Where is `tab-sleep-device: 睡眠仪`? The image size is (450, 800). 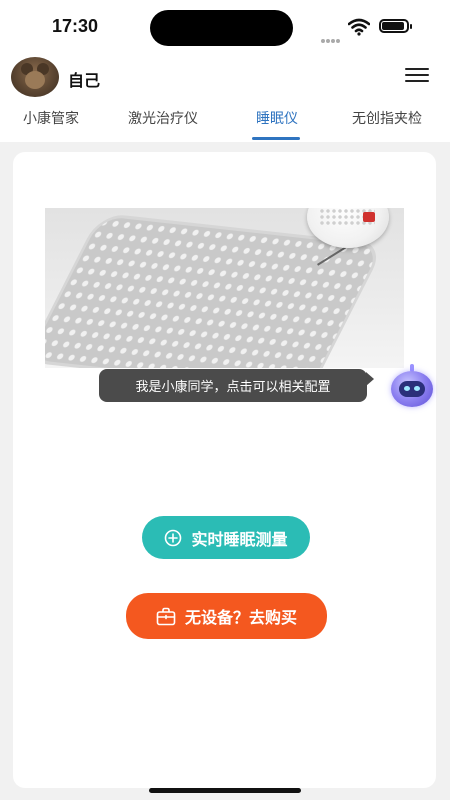
tab-sleep-device: 睡眠仪 is located at coordinates (277, 118).